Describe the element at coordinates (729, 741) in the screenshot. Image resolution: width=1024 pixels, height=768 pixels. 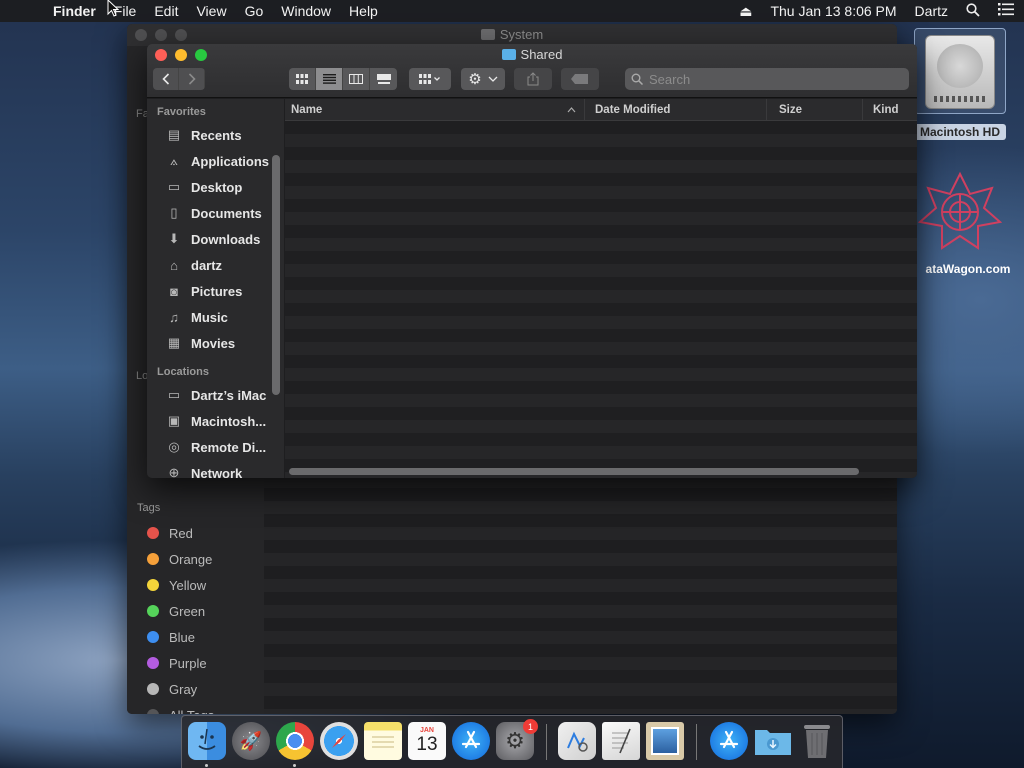
I see `dock-app-store-download-icon` at that location.